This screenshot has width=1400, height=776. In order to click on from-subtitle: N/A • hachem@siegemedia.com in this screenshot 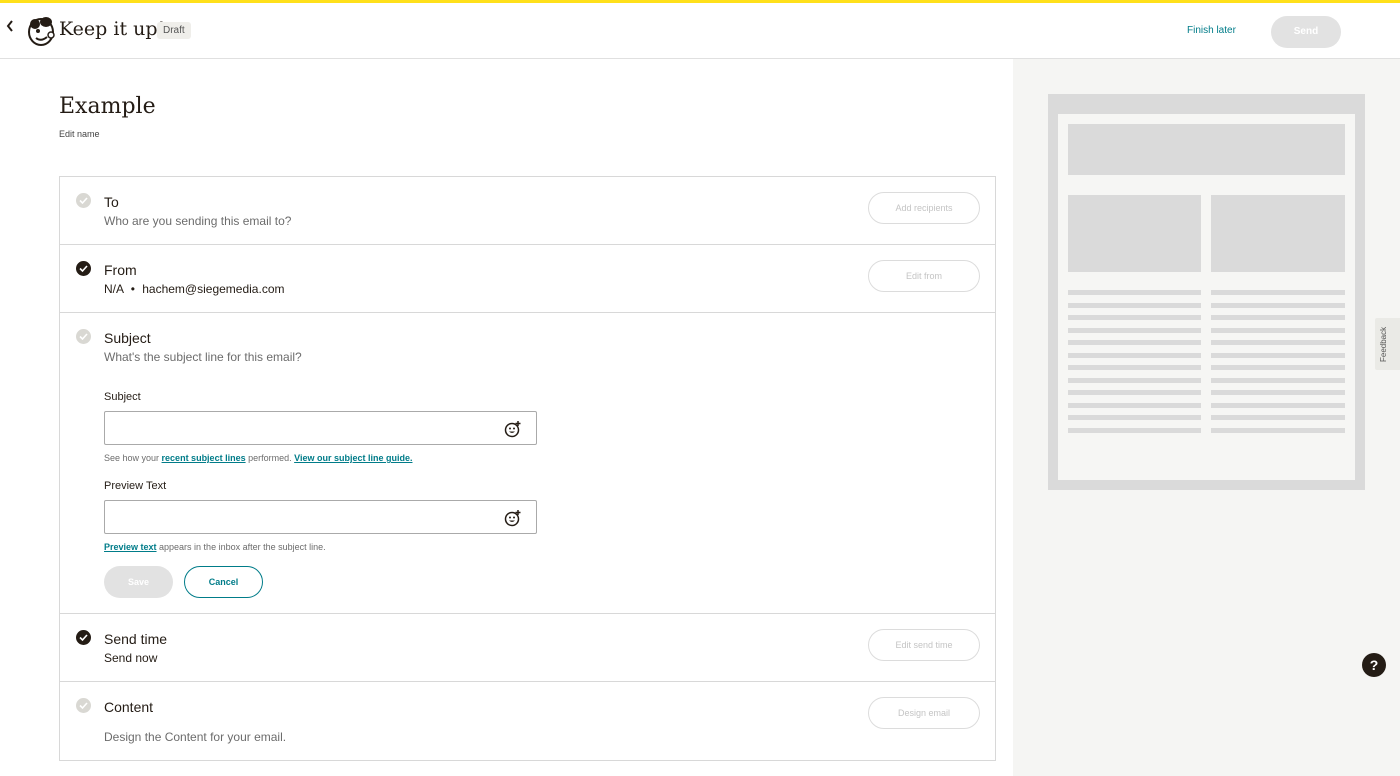, I will do `click(194, 289)`.